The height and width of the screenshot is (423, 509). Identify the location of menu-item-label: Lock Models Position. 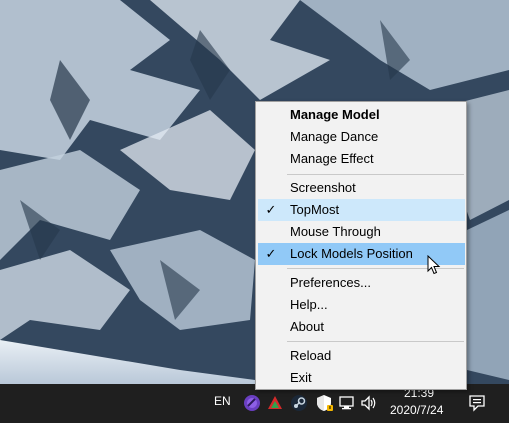
(351, 253).